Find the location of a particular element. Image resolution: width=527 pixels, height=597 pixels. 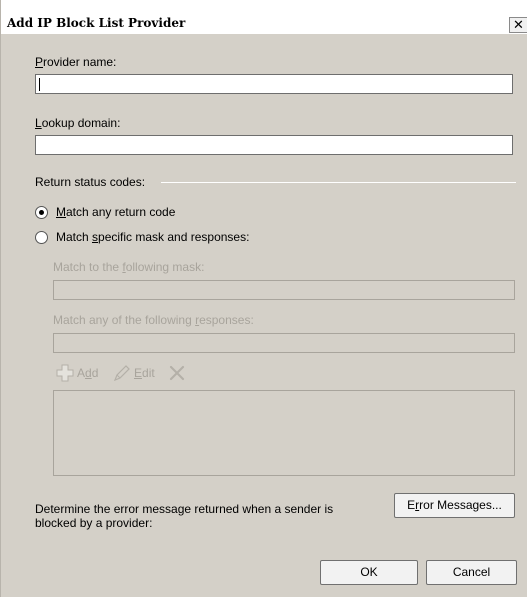

match-any-return-code-radio is located at coordinates (41, 212).